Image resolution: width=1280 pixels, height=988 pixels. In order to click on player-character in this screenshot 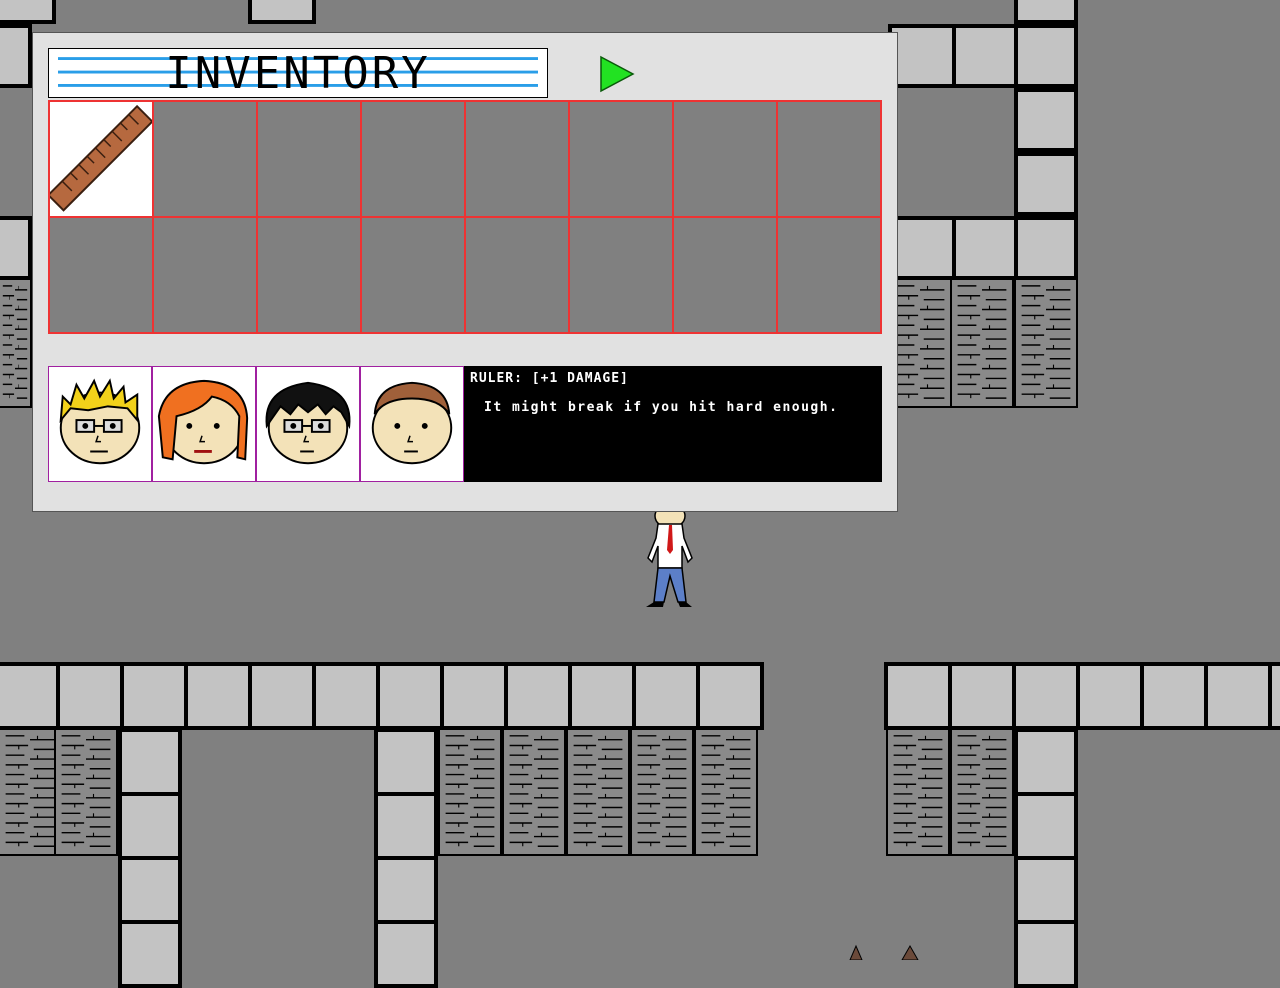, I will do `click(672, 556)`.